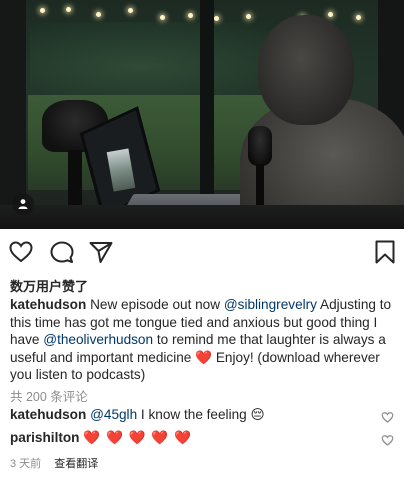  What do you see at coordinates (26, 464) in the screenshot?
I see `post-timestamp: 3 天前` at bounding box center [26, 464].